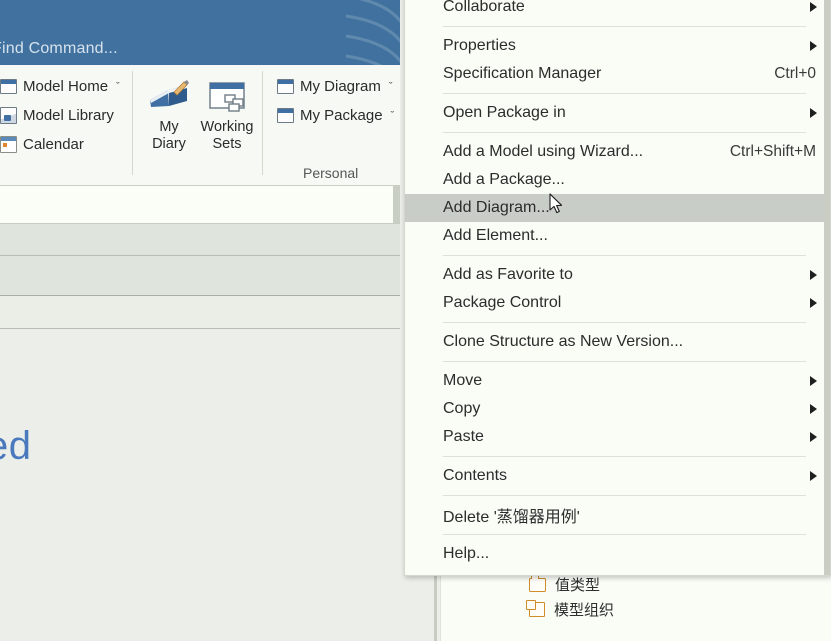 This screenshot has height=641, width=831. What do you see at coordinates (227, 127) in the screenshot?
I see `ribbon-command-label-line1: Working` at bounding box center [227, 127].